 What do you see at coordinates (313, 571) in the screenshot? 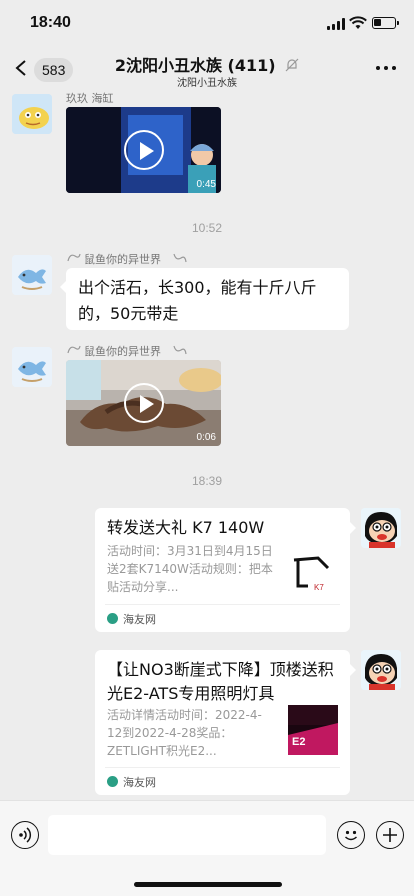
I see `link-card-thumbnail: K7` at bounding box center [313, 571].